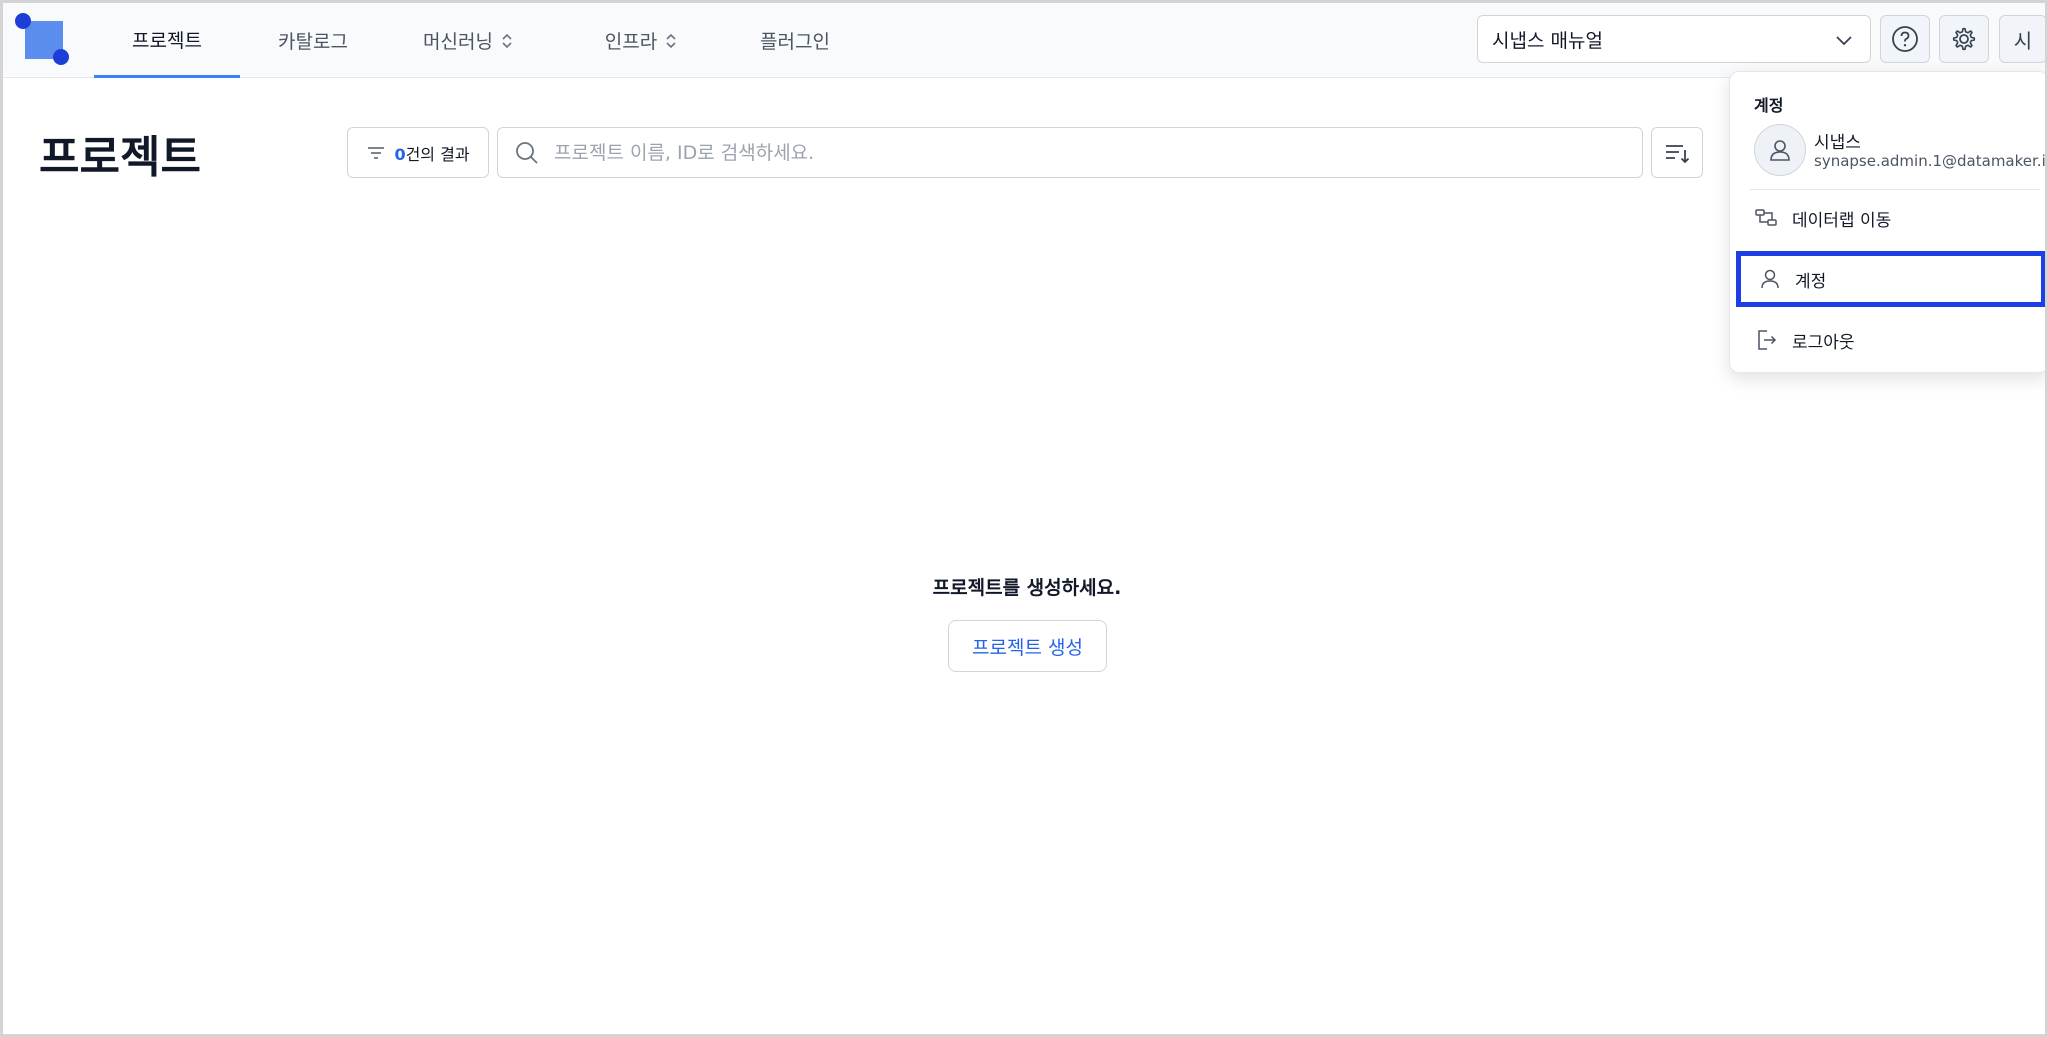 This screenshot has height=1037, width=2048. Describe the element at coordinates (1767, 340) in the screenshot. I see `logout-icon` at that location.